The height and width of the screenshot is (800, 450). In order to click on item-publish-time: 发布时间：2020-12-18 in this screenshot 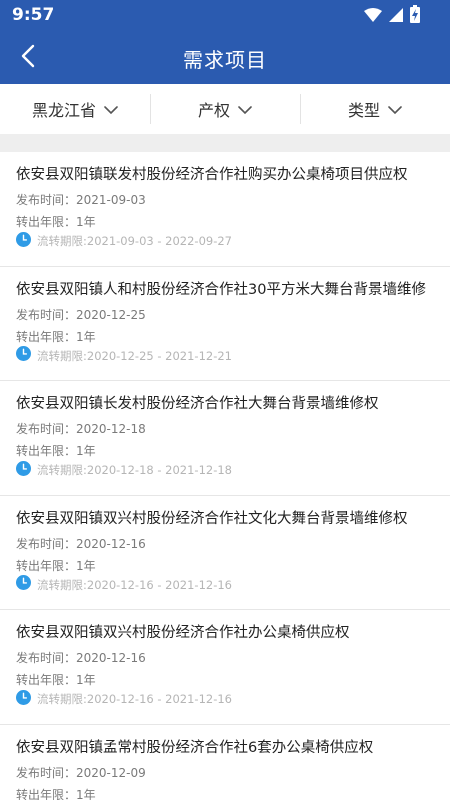, I will do `click(81, 429)`.